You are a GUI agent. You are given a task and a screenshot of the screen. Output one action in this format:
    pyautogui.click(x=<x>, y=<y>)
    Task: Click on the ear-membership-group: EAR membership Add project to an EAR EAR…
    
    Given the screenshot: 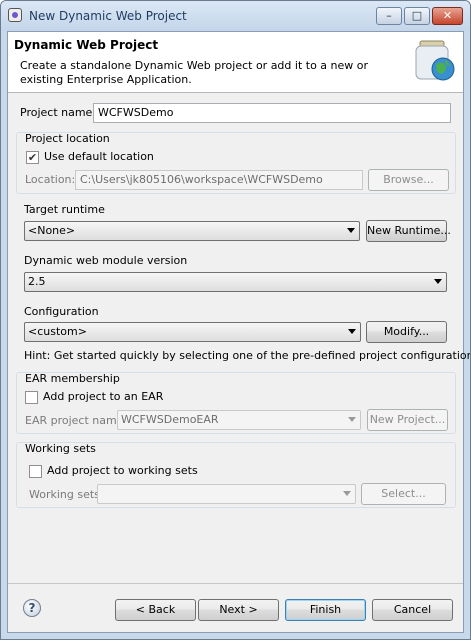 What is the action you would take?
    pyautogui.click(x=236, y=403)
    